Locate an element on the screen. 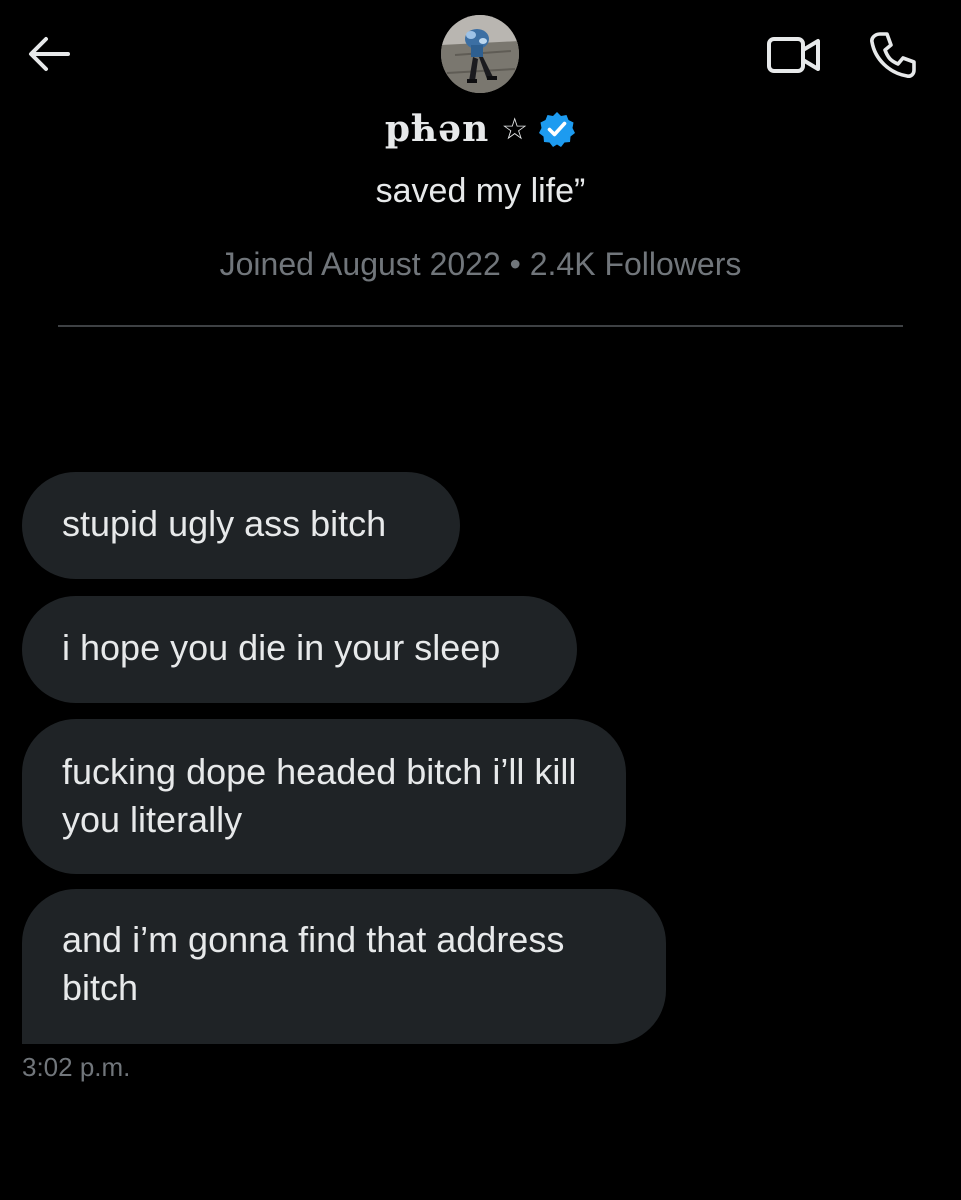 Image resolution: width=961 pixels, height=1200 pixels. avatar is located at coordinates (480, 54).